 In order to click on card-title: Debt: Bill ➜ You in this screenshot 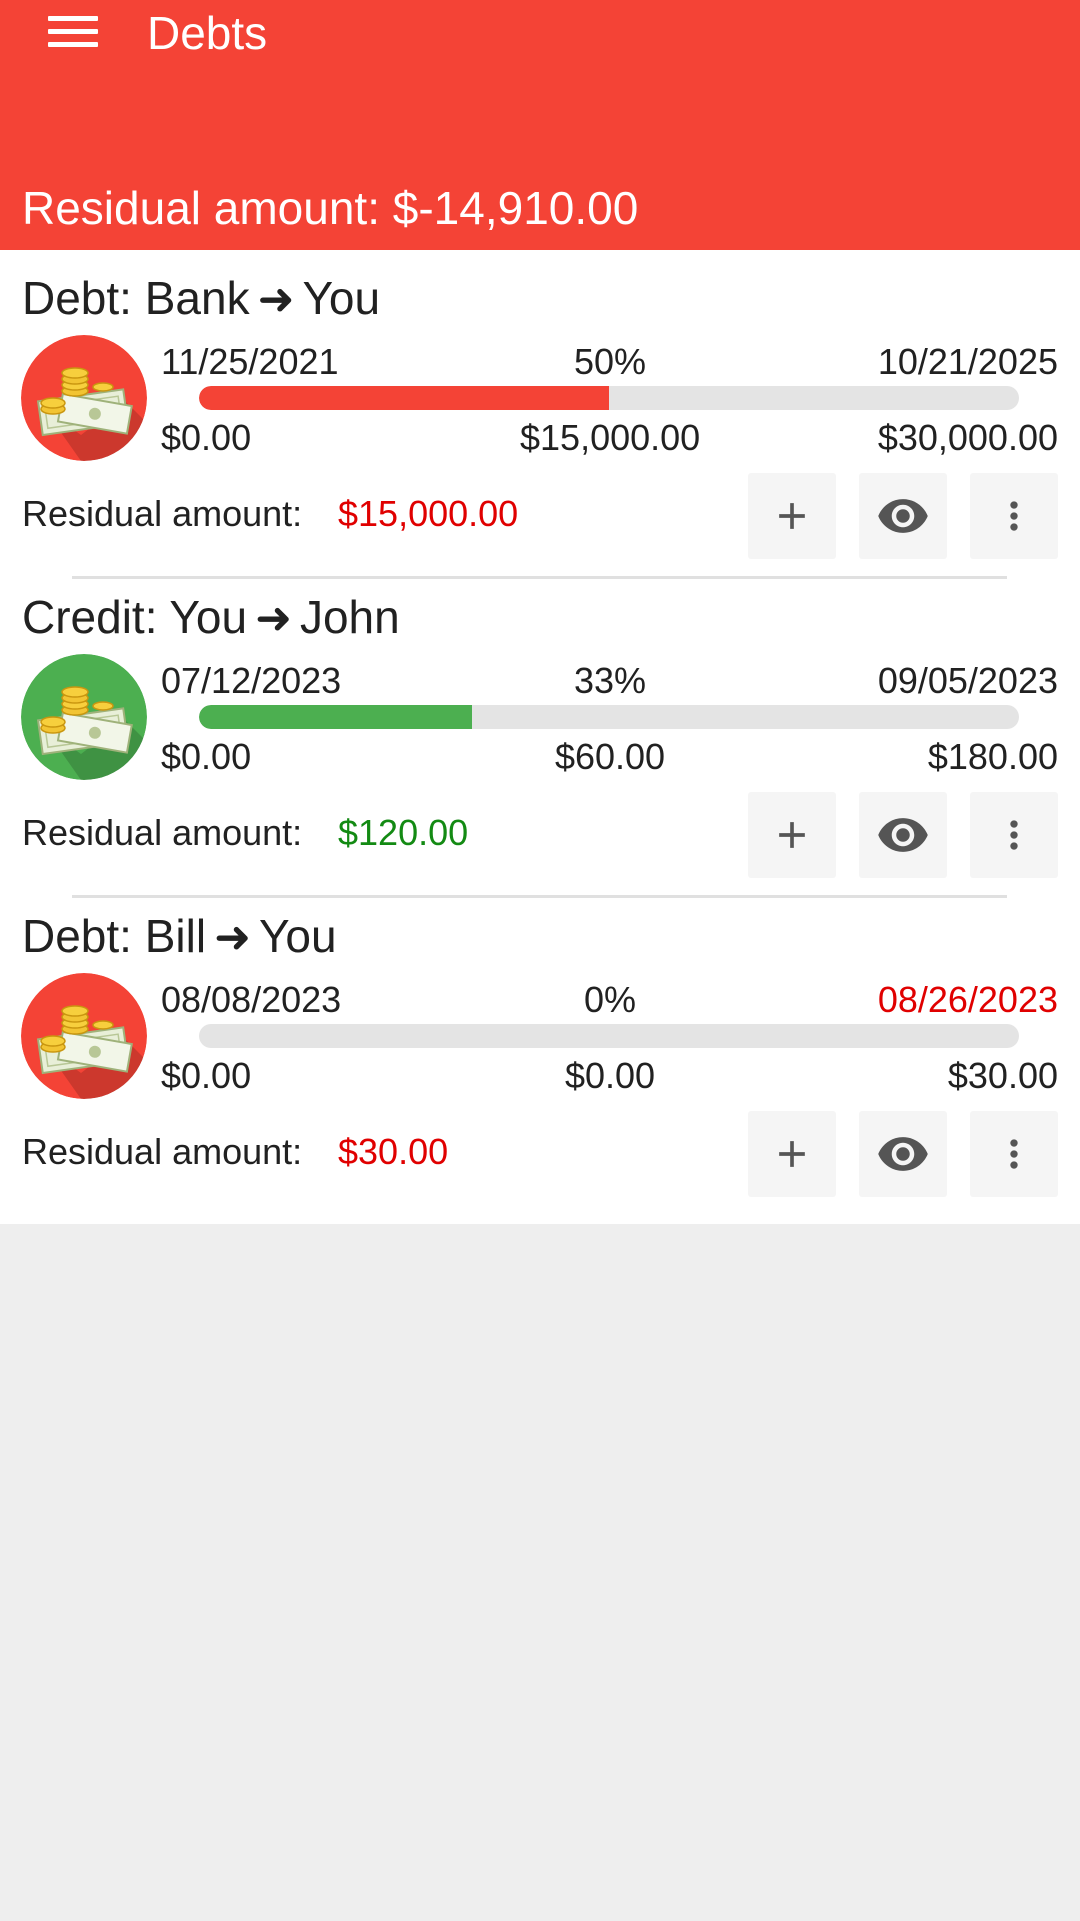, I will do `click(179, 936)`.